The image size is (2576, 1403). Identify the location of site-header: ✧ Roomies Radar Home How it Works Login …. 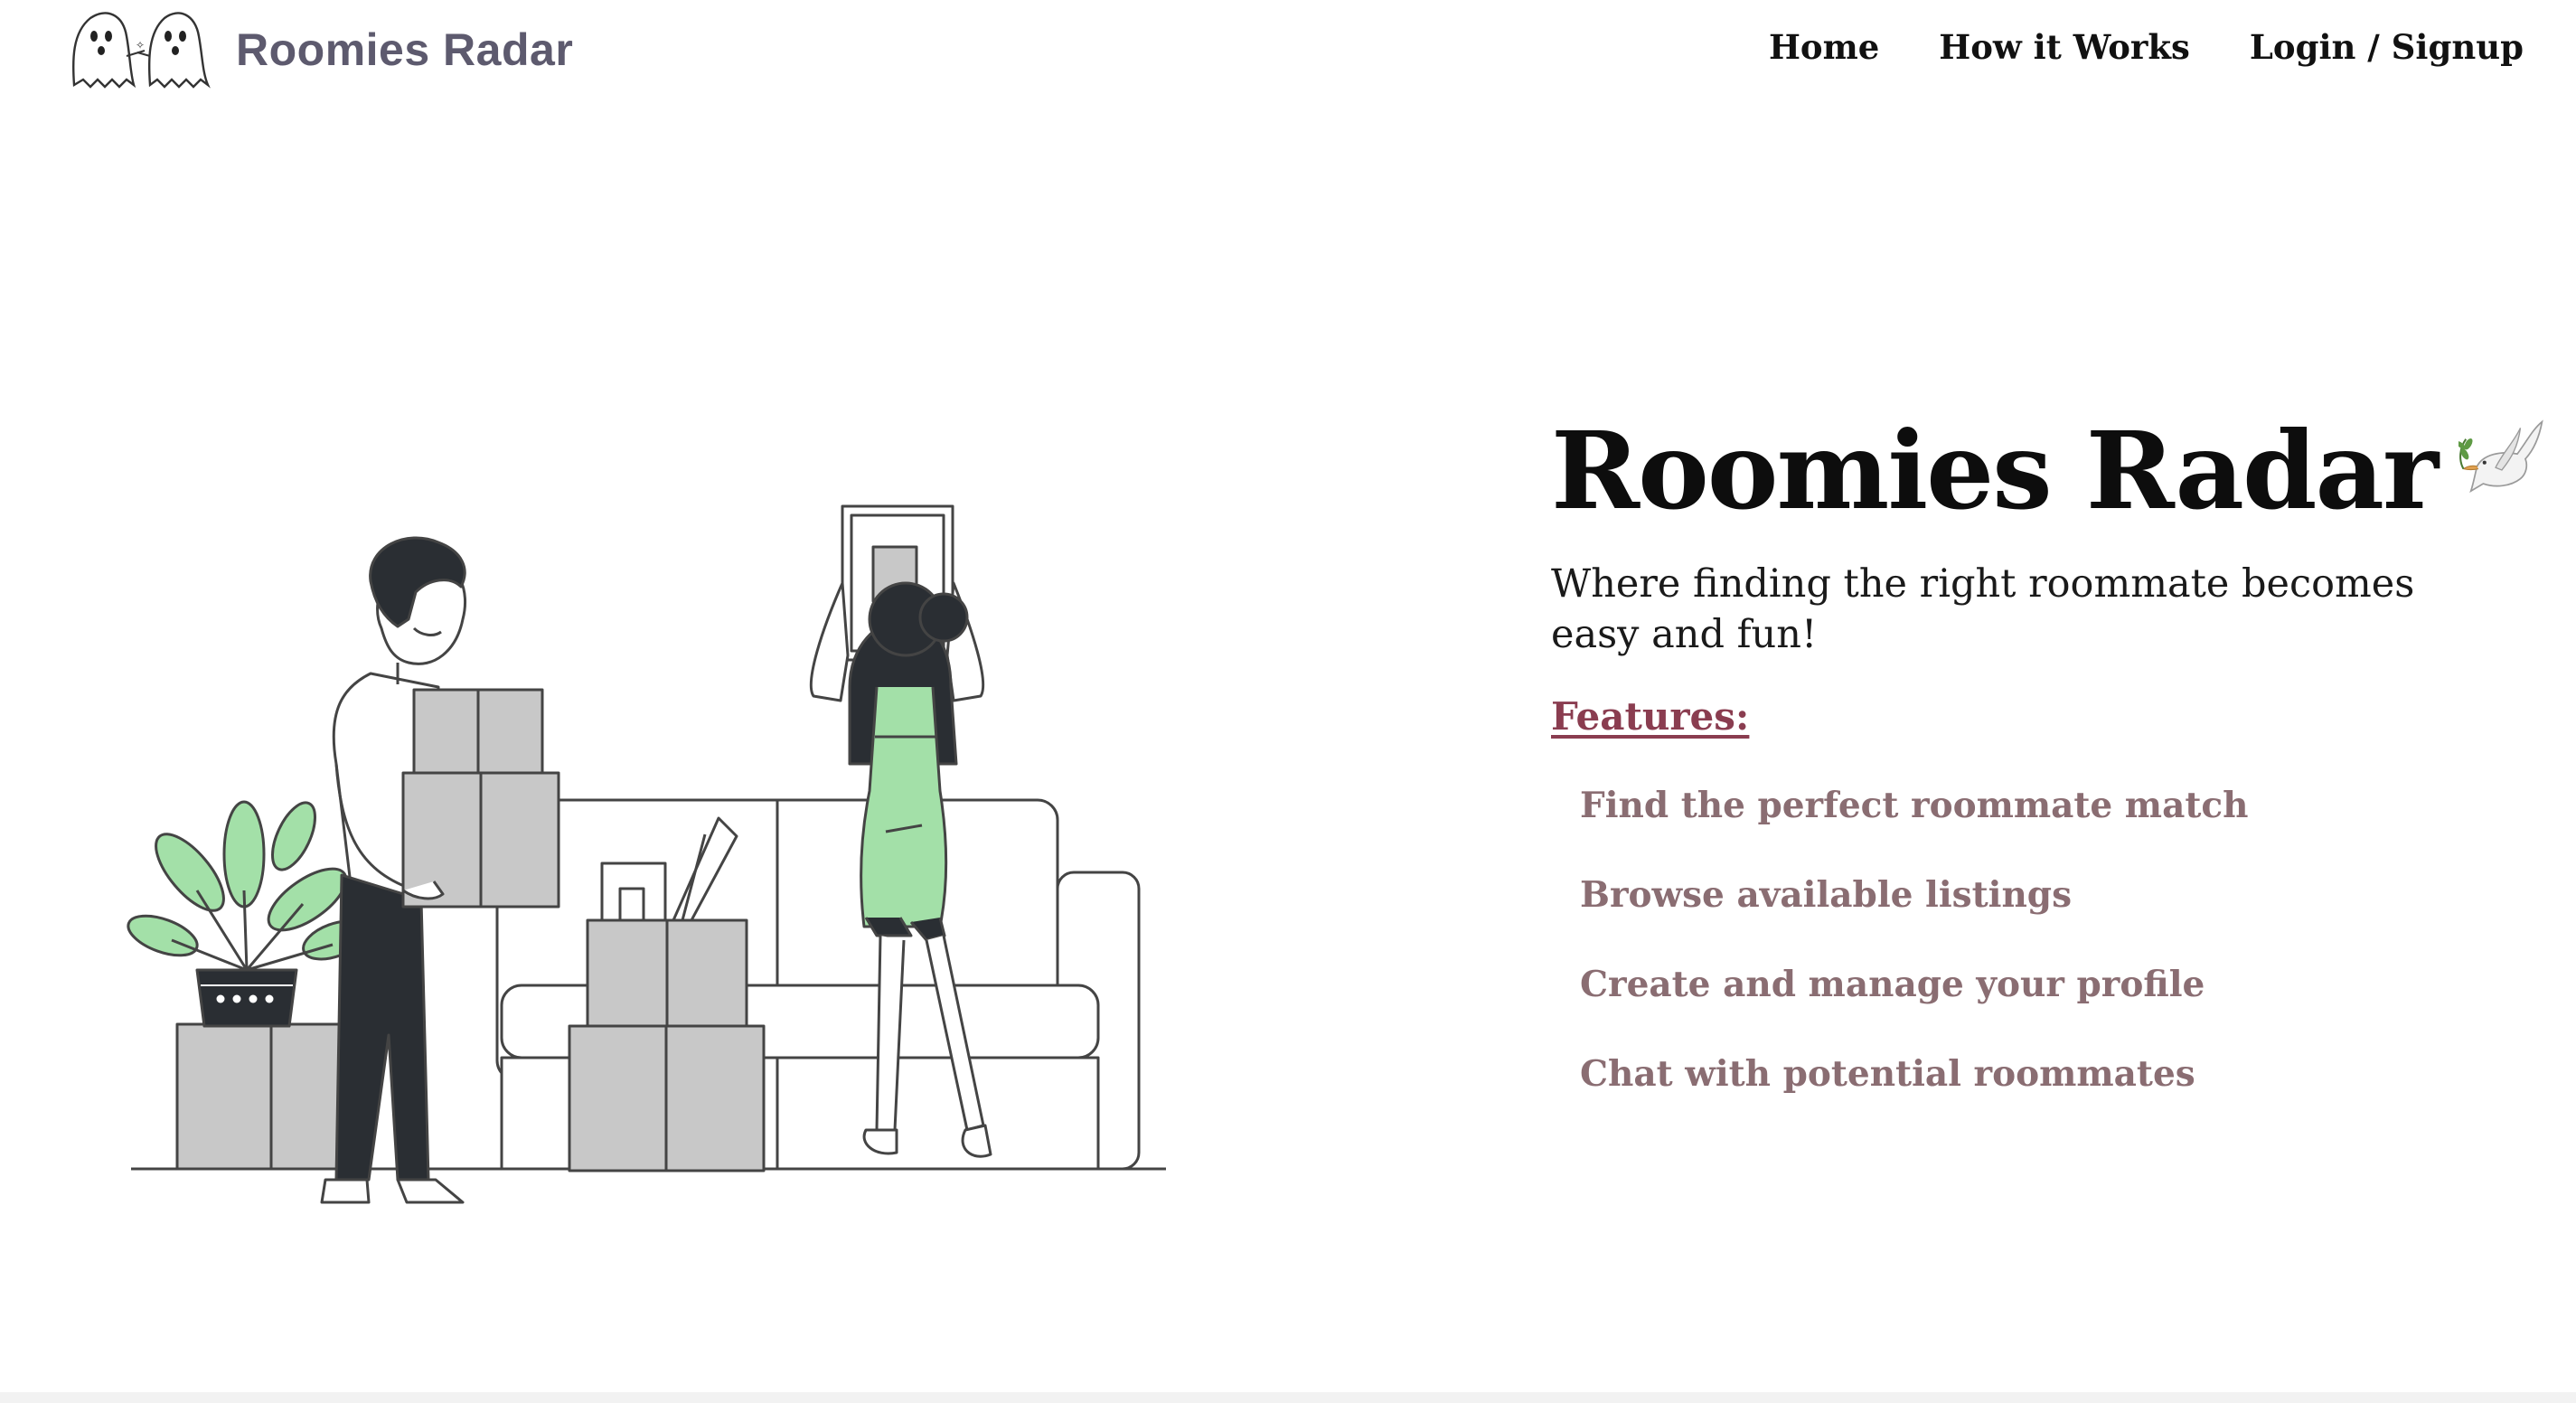
(1288, 49).